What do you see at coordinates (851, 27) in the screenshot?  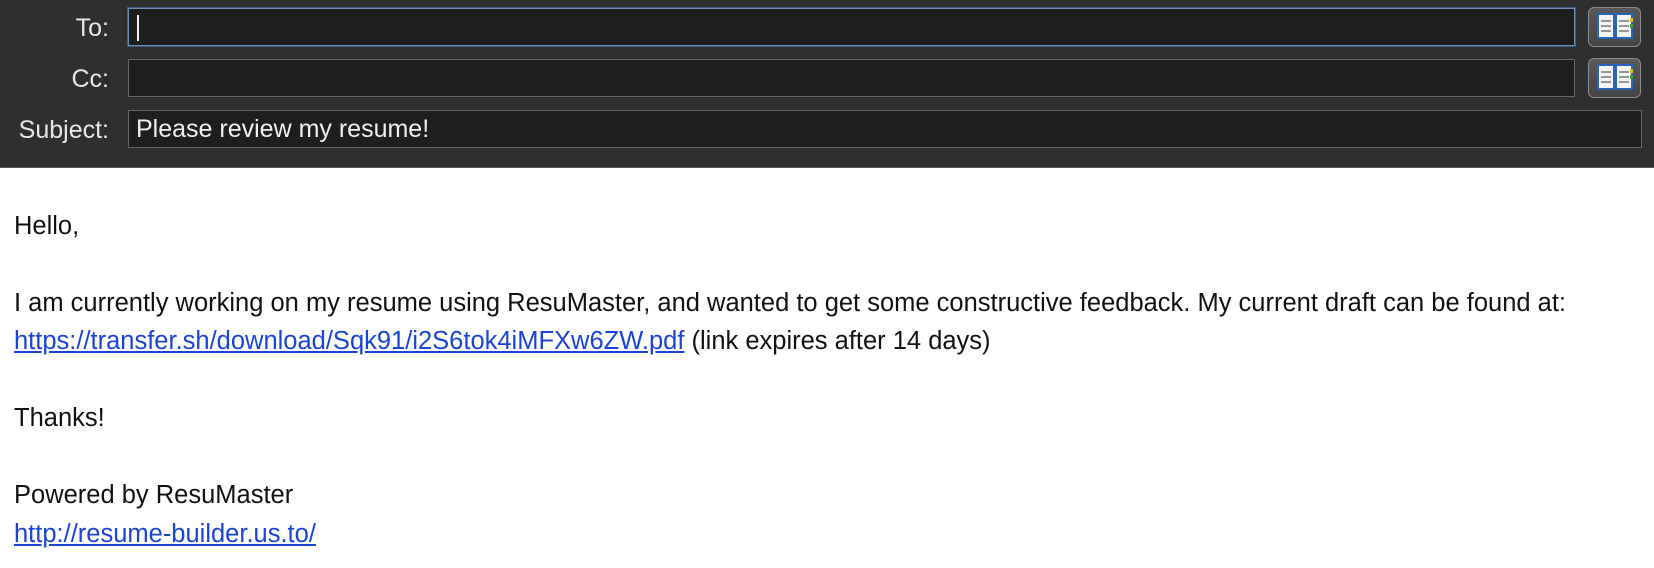 I see `to-field` at bounding box center [851, 27].